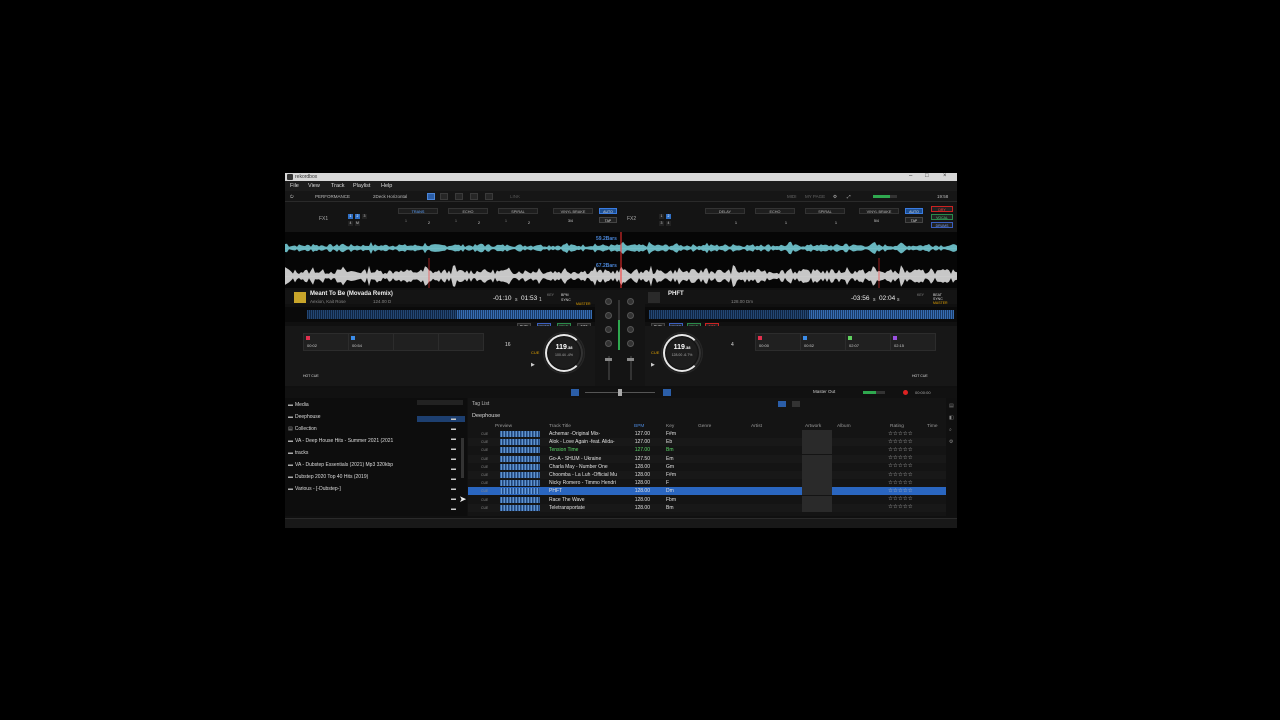 This screenshot has width=1280, height=720. I want to click on ch1-trim-knob, so click(608, 301).